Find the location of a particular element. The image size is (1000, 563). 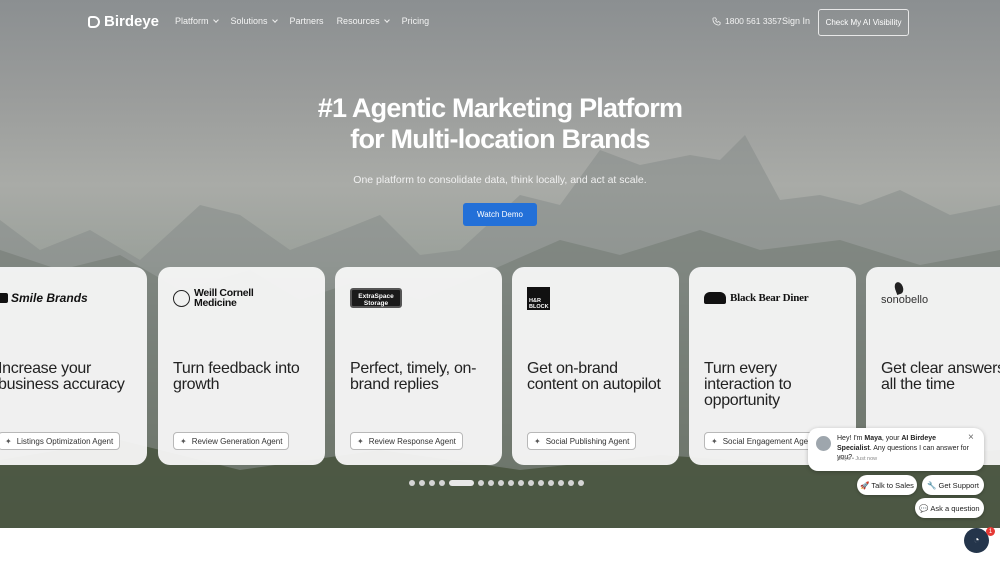

smile-brands-logo-icon is located at coordinates (4, 298).